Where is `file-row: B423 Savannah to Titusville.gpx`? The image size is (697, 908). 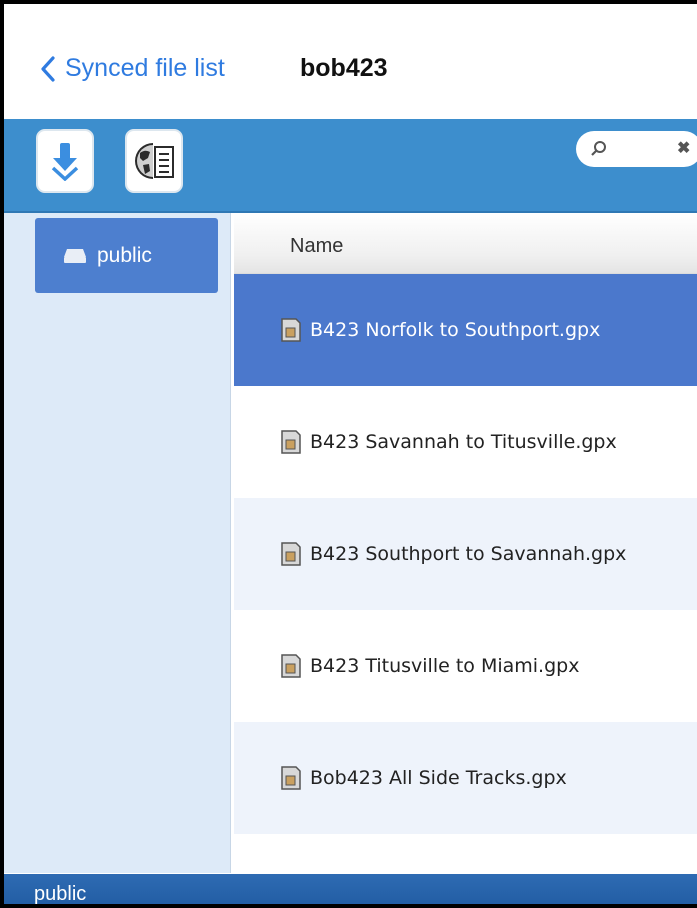
file-row: B423 Savannah to Titusville.gpx is located at coordinates (465, 442).